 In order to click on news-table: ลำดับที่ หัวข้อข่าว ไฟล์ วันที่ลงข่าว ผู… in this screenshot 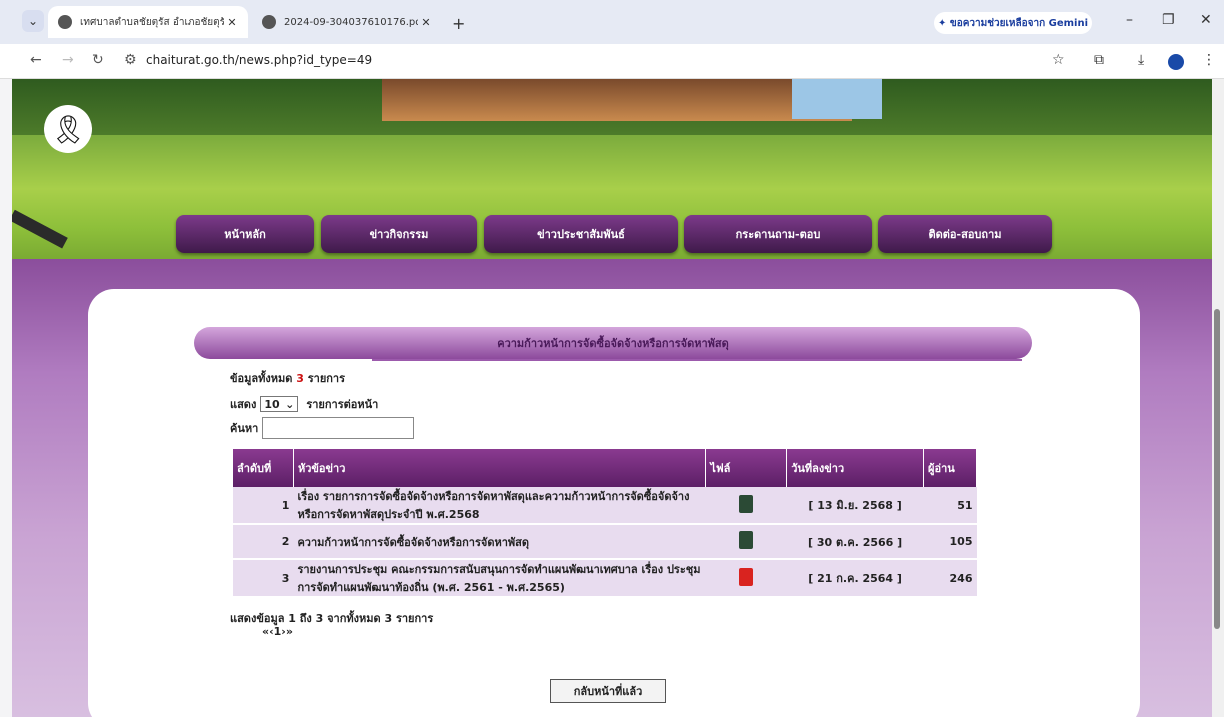, I will do `click(605, 523)`.